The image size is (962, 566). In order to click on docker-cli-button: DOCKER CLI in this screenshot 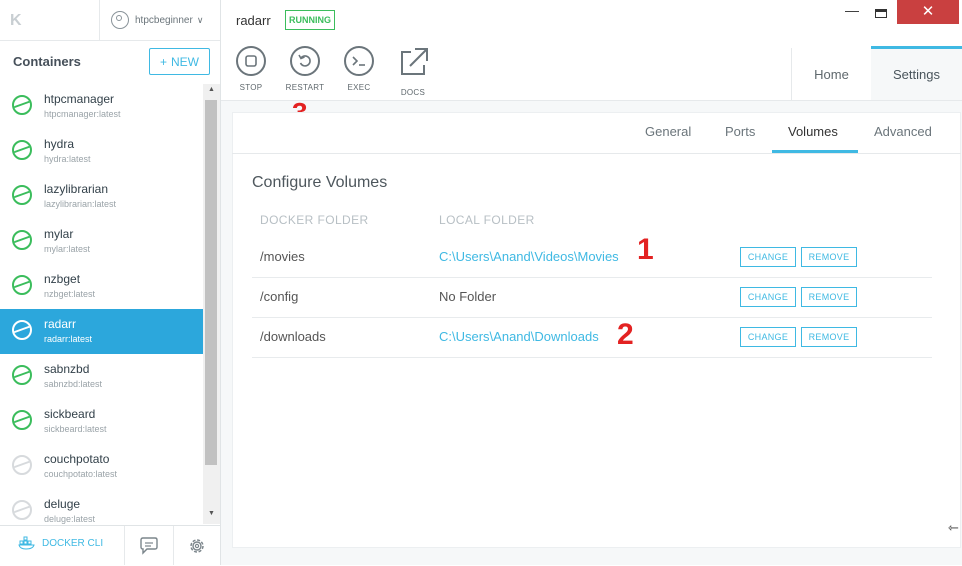, I will do `click(60, 543)`.